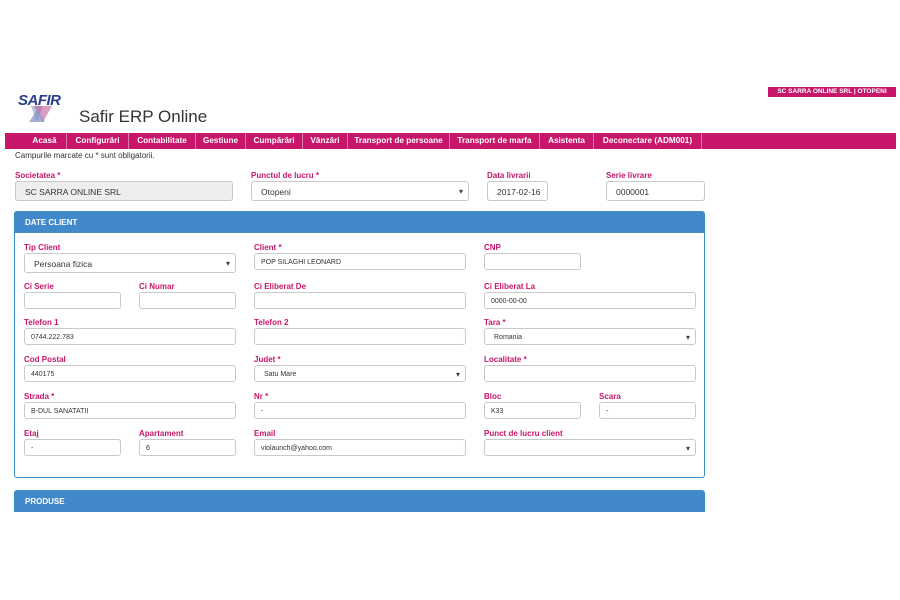 The height and width of the screenshot is (600, 900). Describe the element at coordinates (360, 191) in the screenshot. I see `punct-lucru-select: Otopeni` at that location.